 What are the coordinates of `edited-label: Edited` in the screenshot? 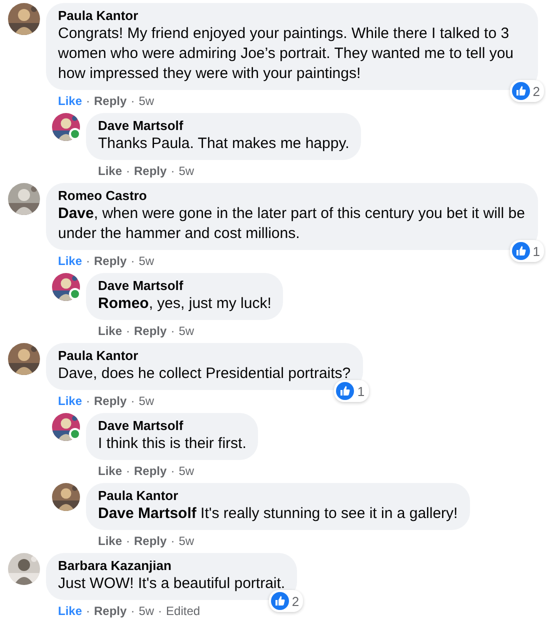 It's located at (183, 611).